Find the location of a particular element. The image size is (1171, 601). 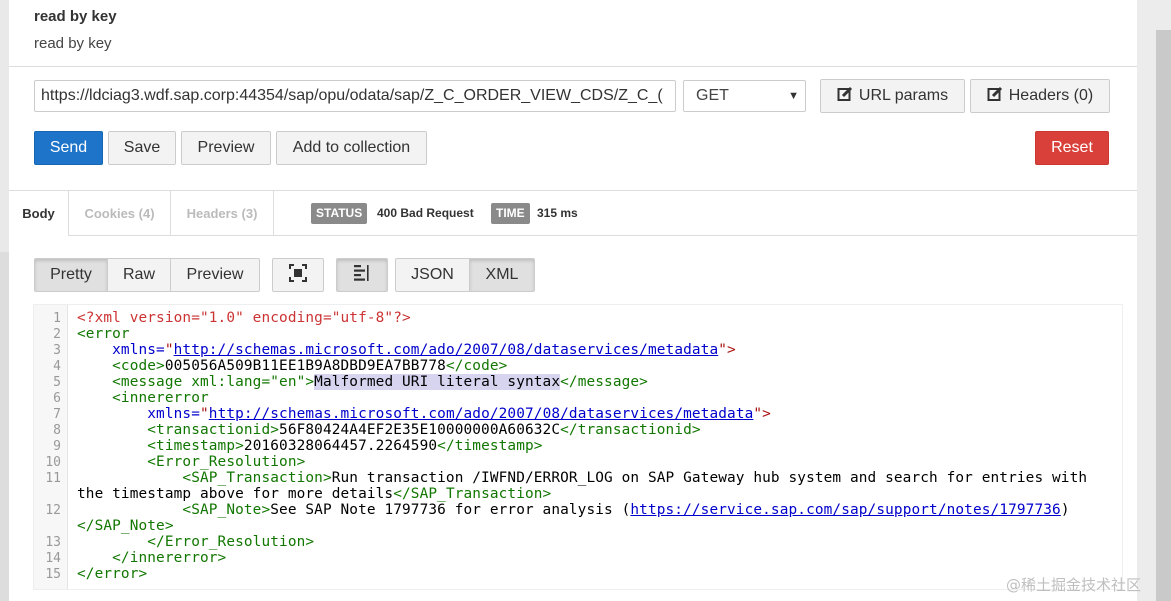

line-number: 1 is located at coordinates (57, 318).